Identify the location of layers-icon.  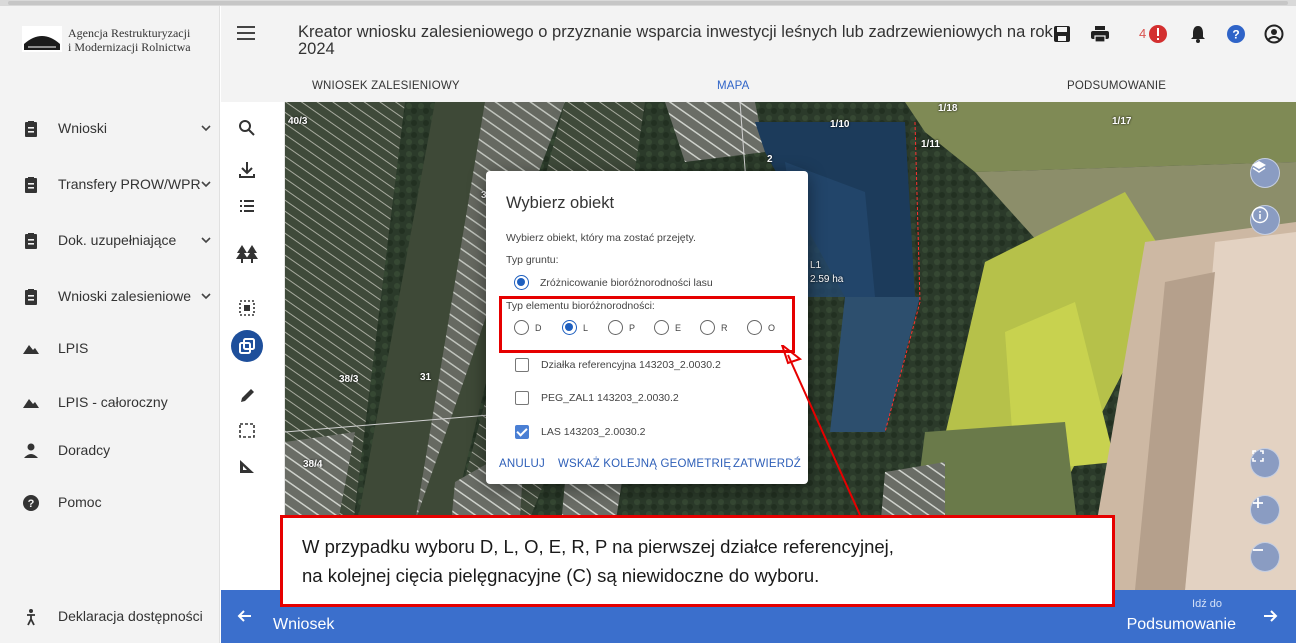
(1259, 167).